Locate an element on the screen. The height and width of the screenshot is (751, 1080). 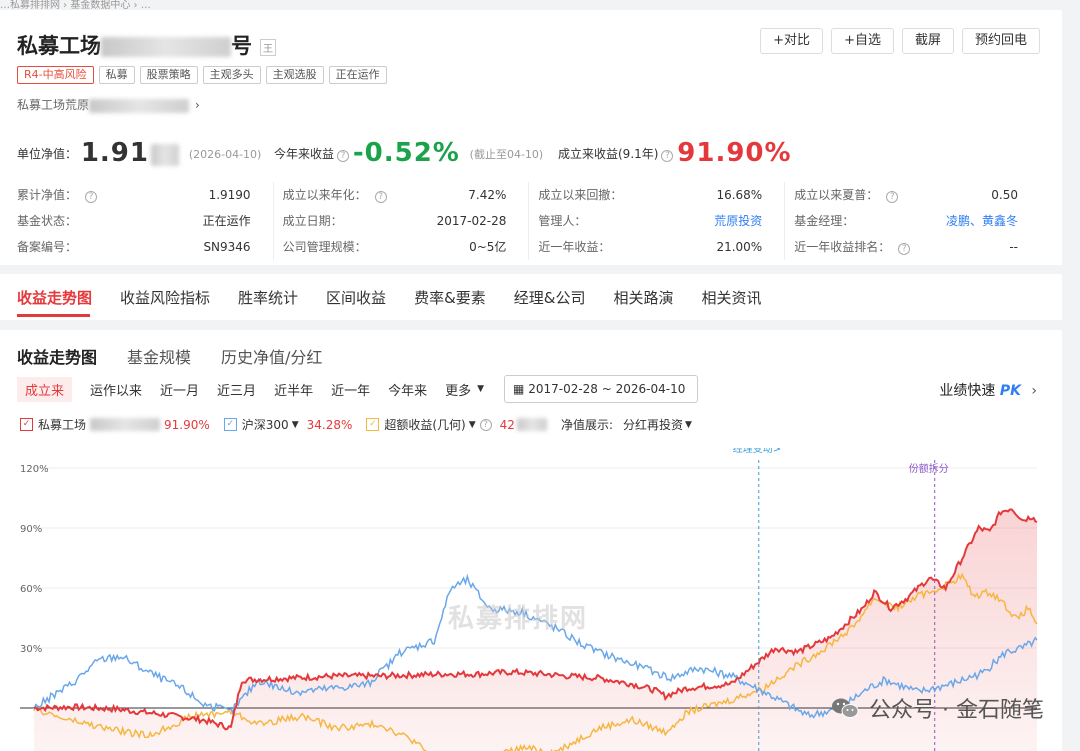
tag: 主观选股 is located at coordinates (294, 75).